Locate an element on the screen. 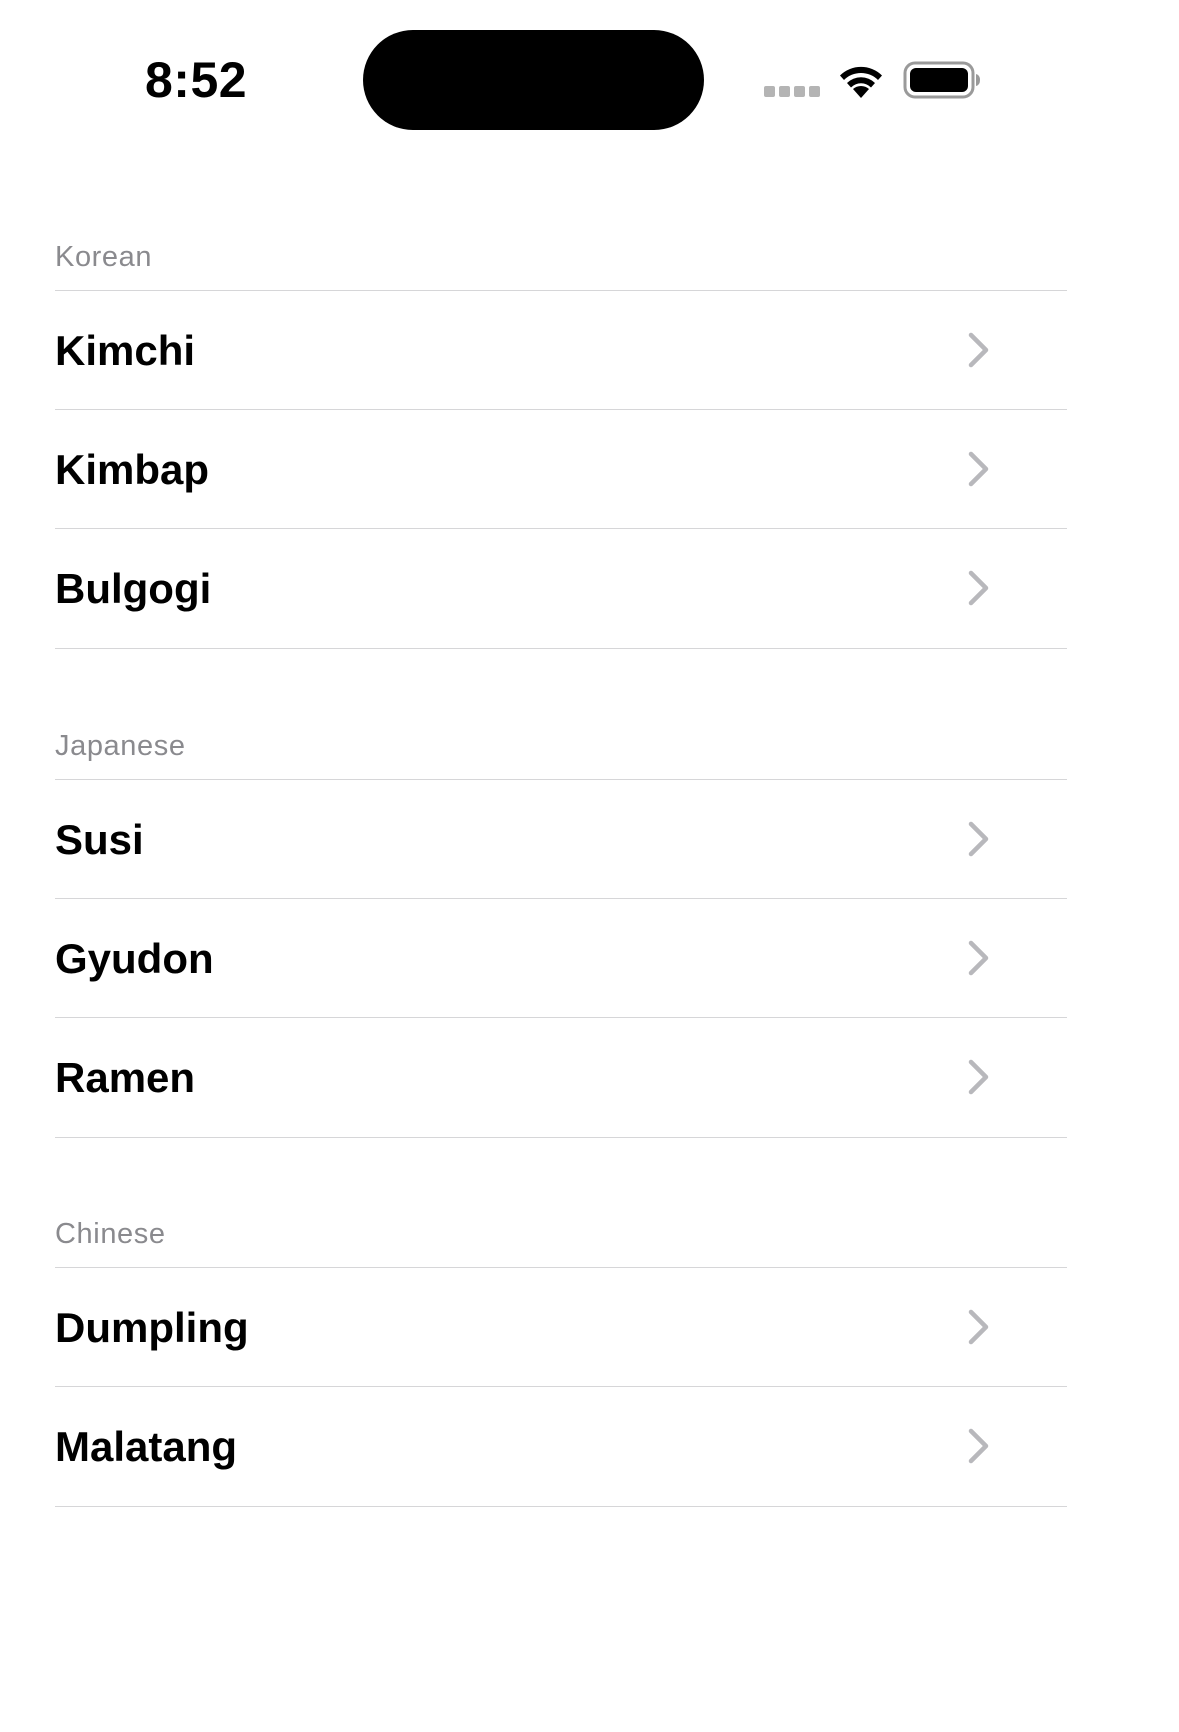 The height and width of the screenshot is (1732, 1179). list-item-bulgogi: Bulgogi is located at coordinates (561, 588).